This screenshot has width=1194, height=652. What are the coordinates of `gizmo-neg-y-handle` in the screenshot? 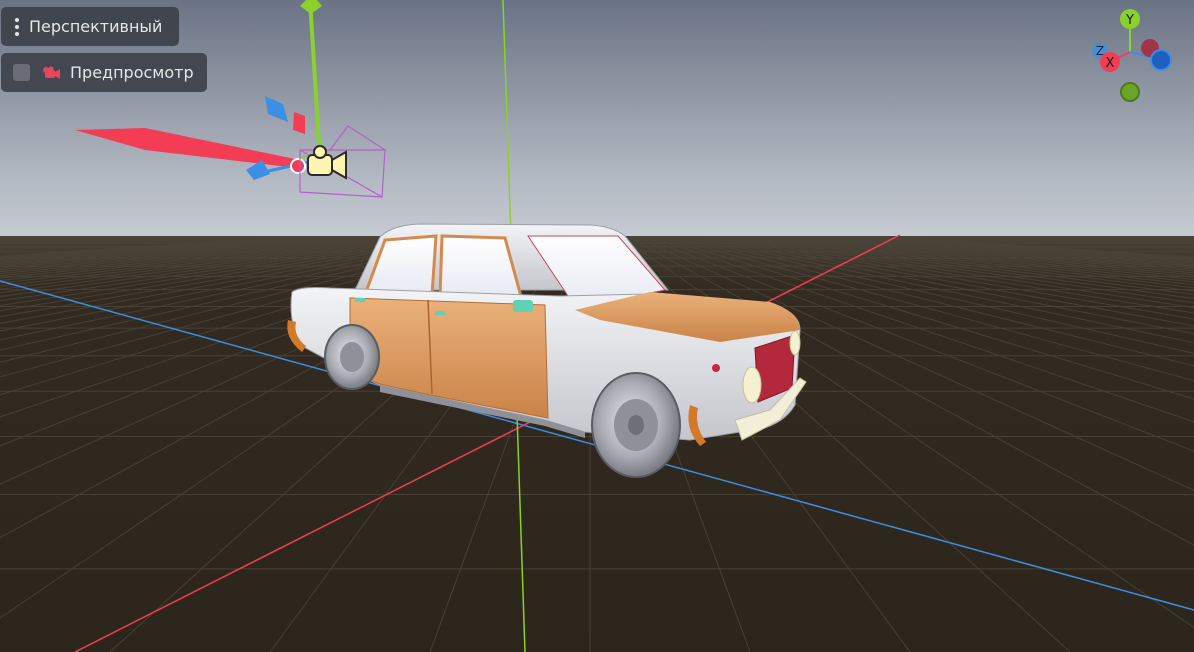 It's located at (1130, 92).